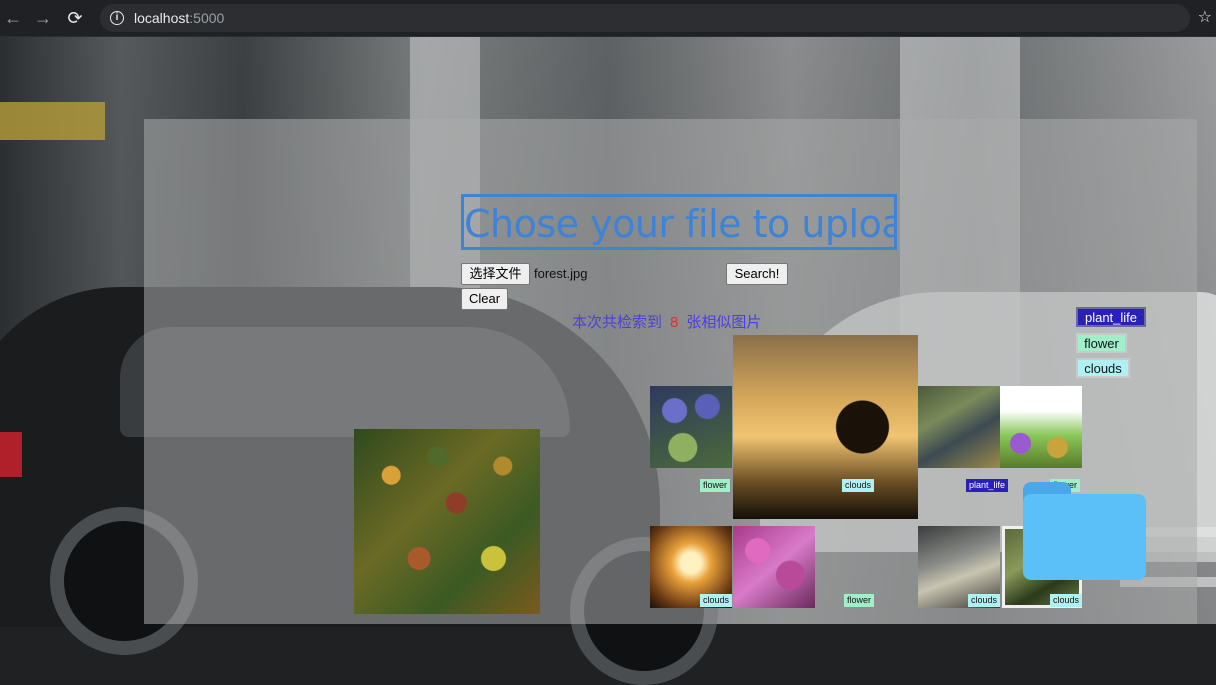  Describe the element at coordinates (561, 273) in the screenshot. I see `selected-file-name: forest.jpg` at that location.